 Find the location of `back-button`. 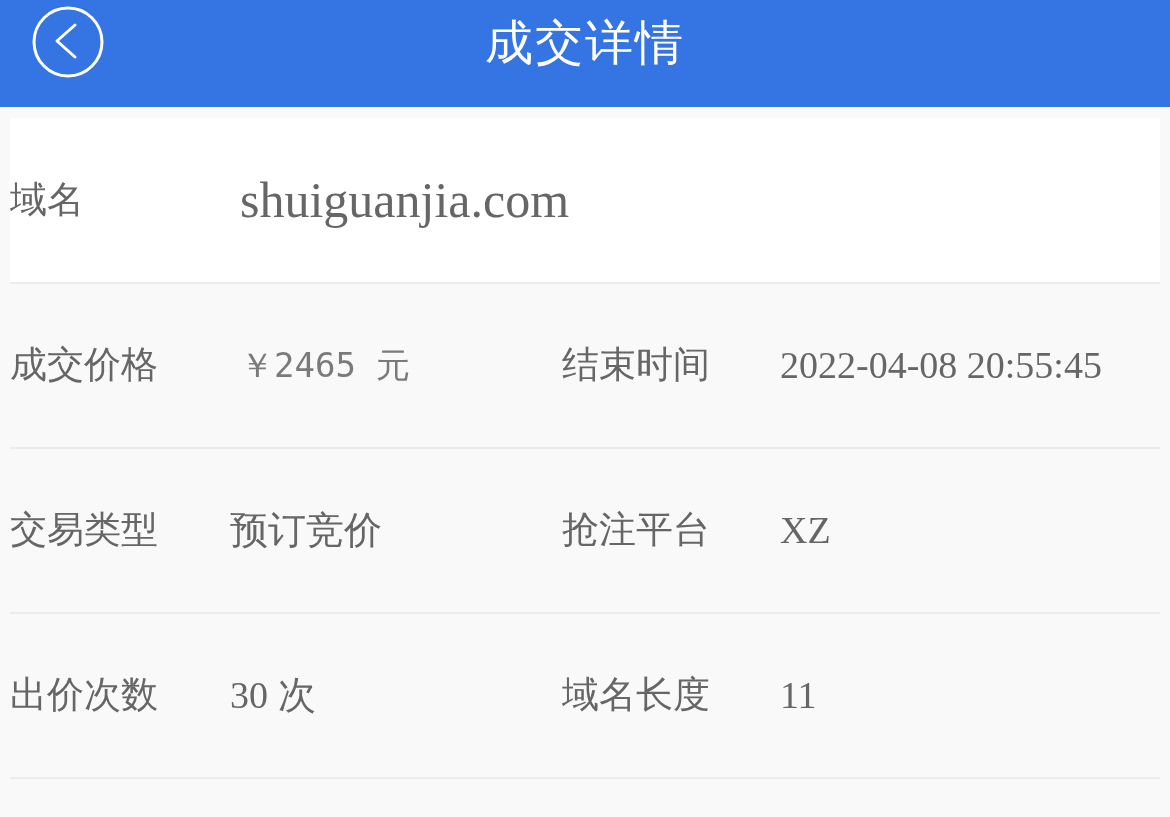

back-button is located at coordinates (68, 42).